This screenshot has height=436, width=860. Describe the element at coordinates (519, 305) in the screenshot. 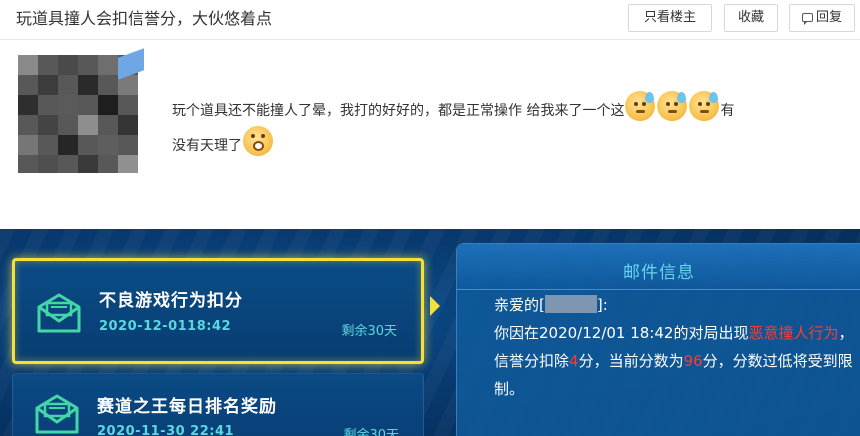

I see `greeting-prefix: 亲爱的[` at that location.